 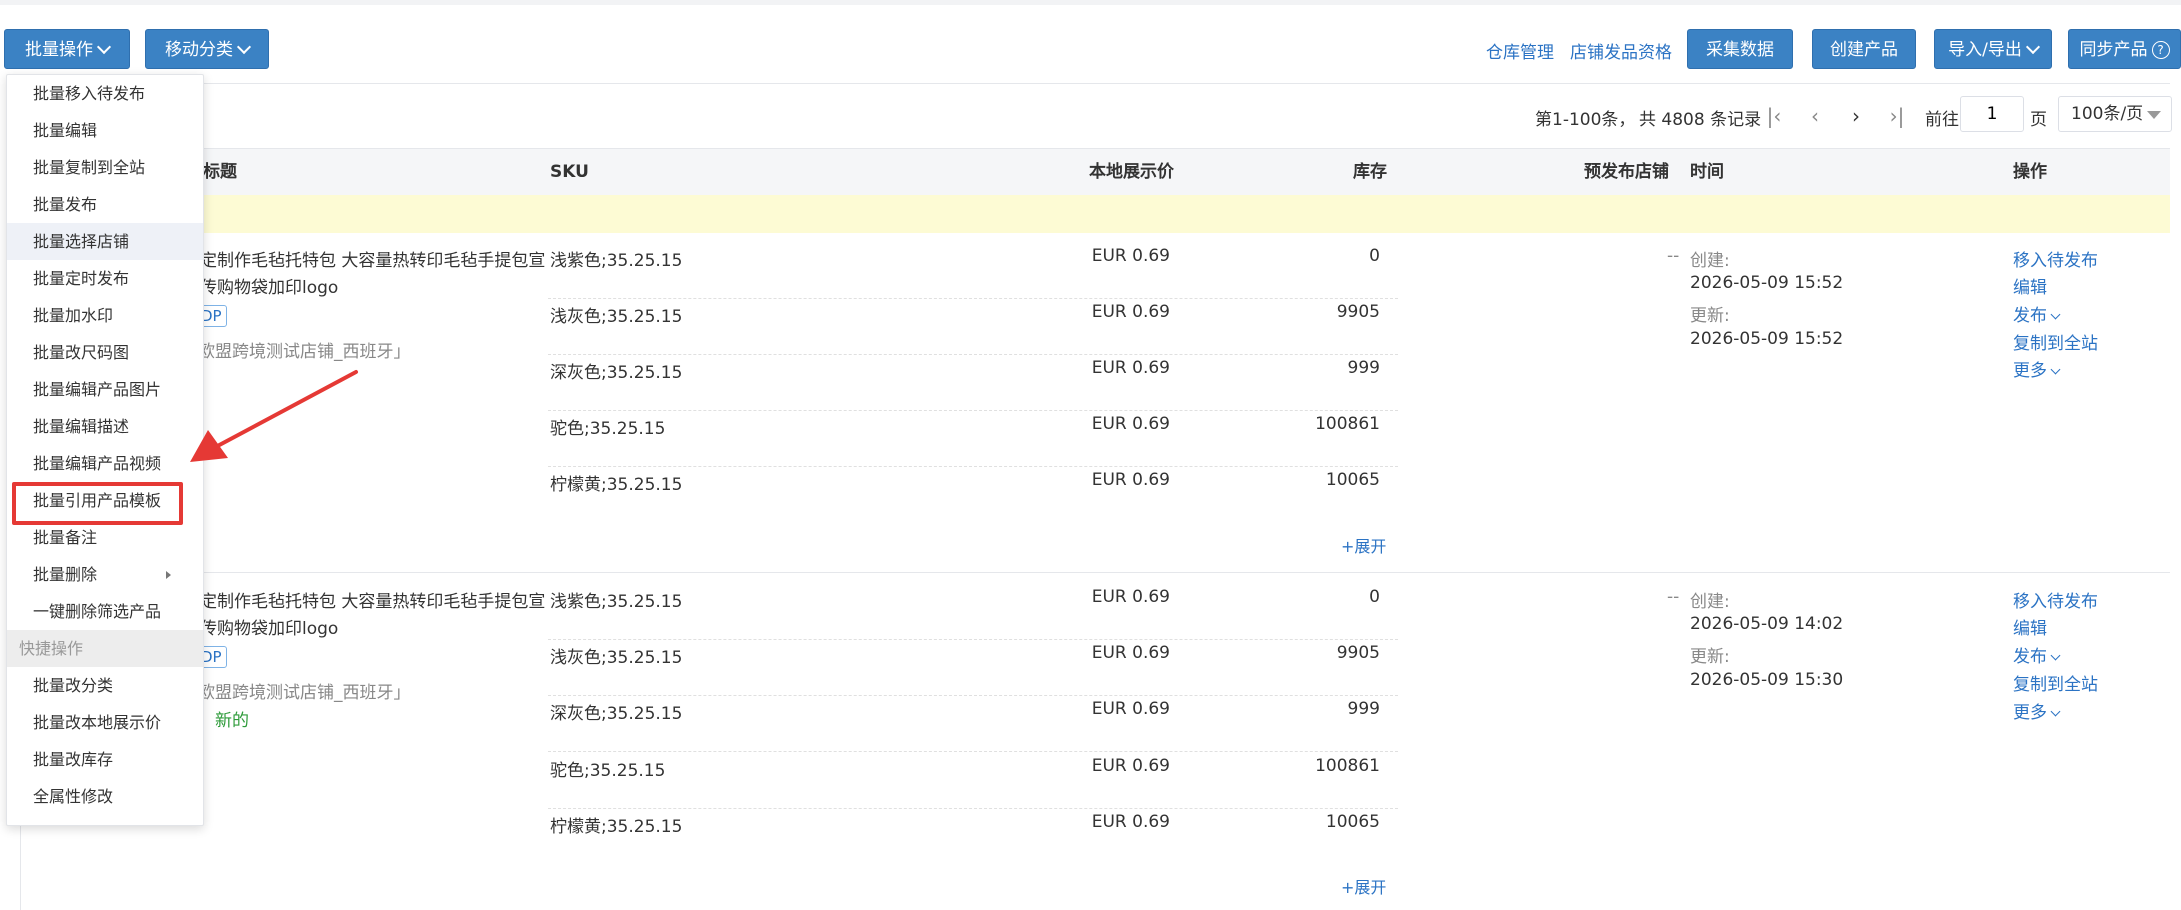 I want to click on annotation-arrow-icon, so click(x=274, y=416).